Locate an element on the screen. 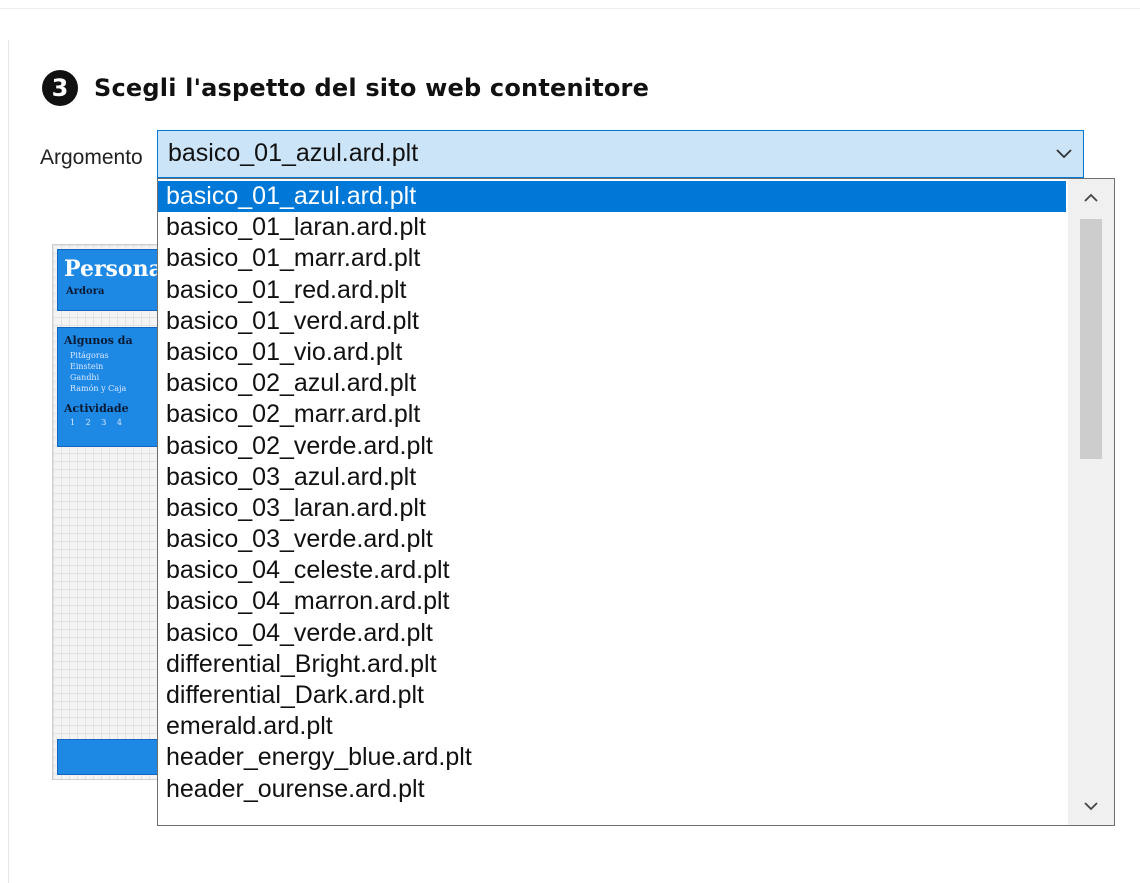 The image size is (1140, 883). scroll-up-button is located at coordinates (1091, 198).